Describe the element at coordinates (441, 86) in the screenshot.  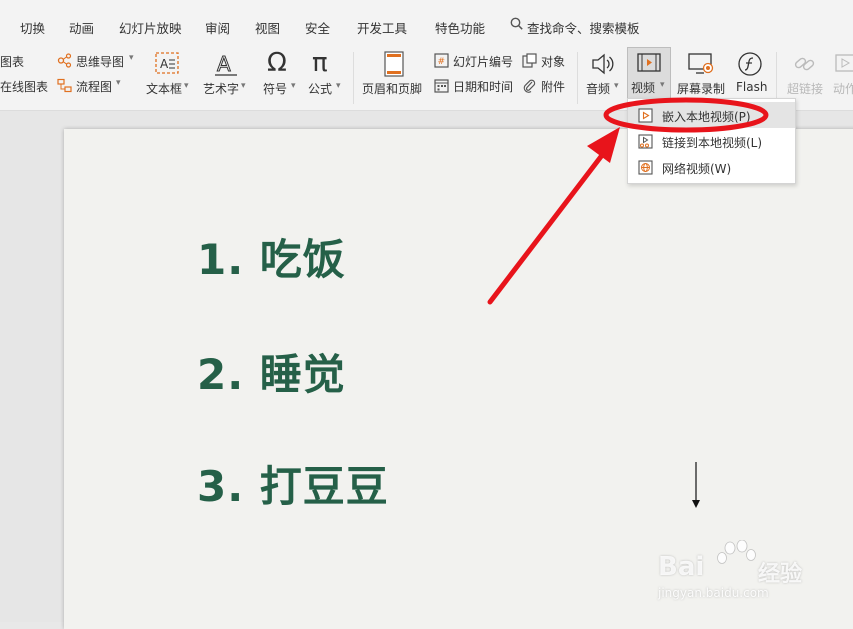
I see `calendar-icon` at that location.